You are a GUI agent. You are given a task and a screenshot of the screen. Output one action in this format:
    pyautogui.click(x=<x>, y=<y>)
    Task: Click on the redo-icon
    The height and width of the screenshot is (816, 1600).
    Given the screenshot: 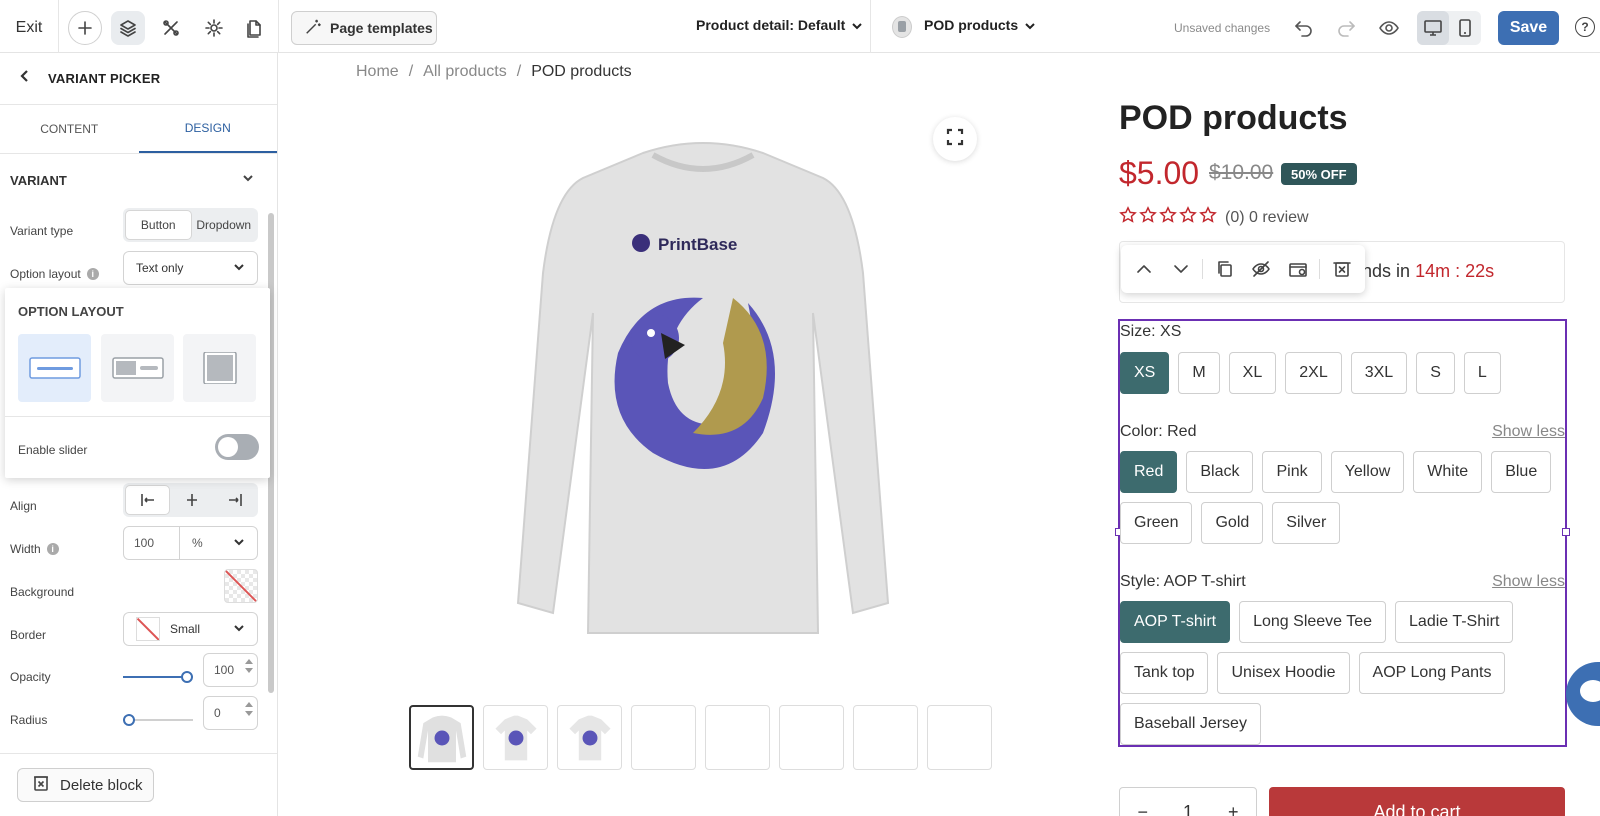 What is the action you would take?
    pyautogui.click(x=1346, y=28)
    